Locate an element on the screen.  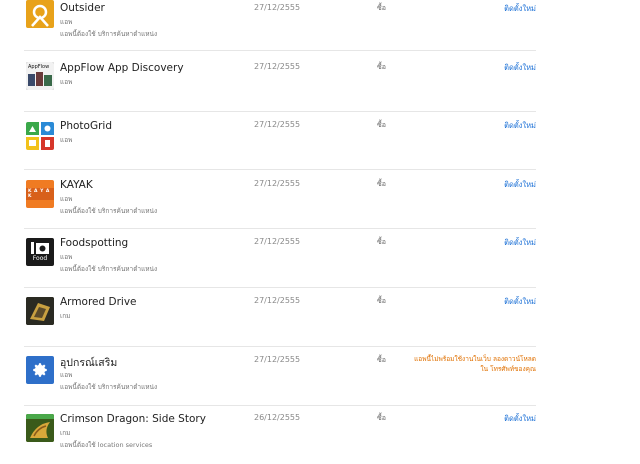
outsider-icon is located at coordinates (40, 14).